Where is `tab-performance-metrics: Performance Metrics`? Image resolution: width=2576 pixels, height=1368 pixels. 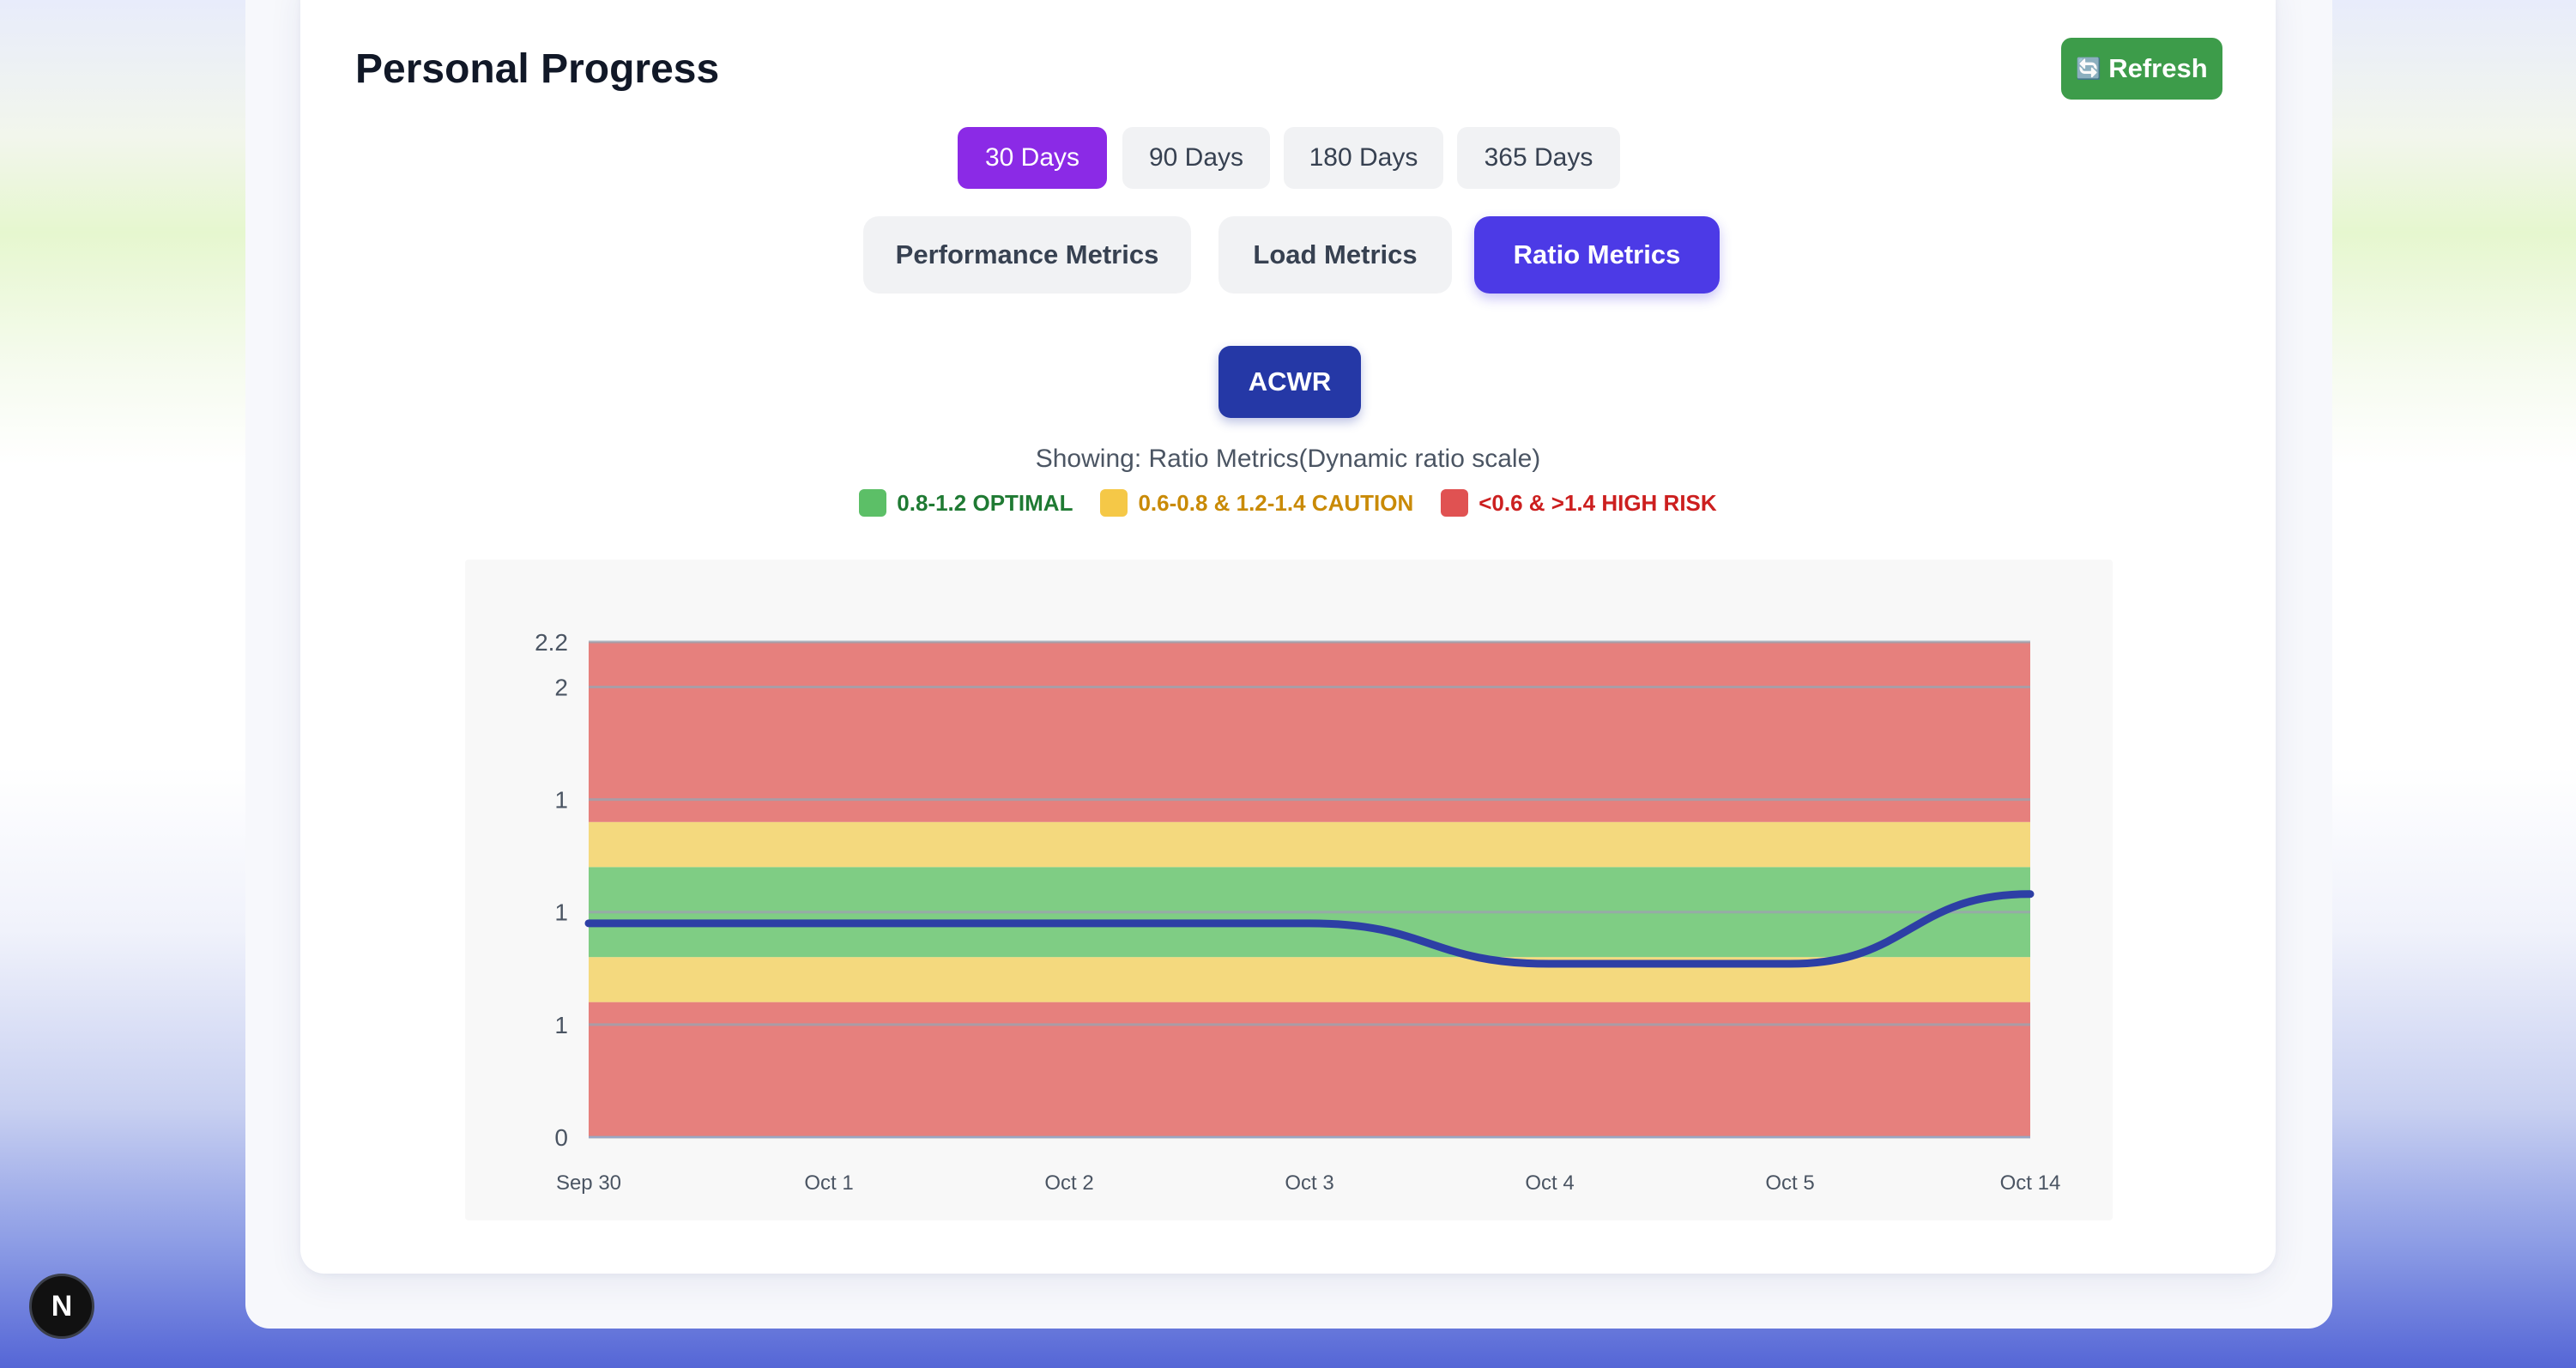 tab-performance-metrics: Performance Metrics is located at coordinates (1027, 255).